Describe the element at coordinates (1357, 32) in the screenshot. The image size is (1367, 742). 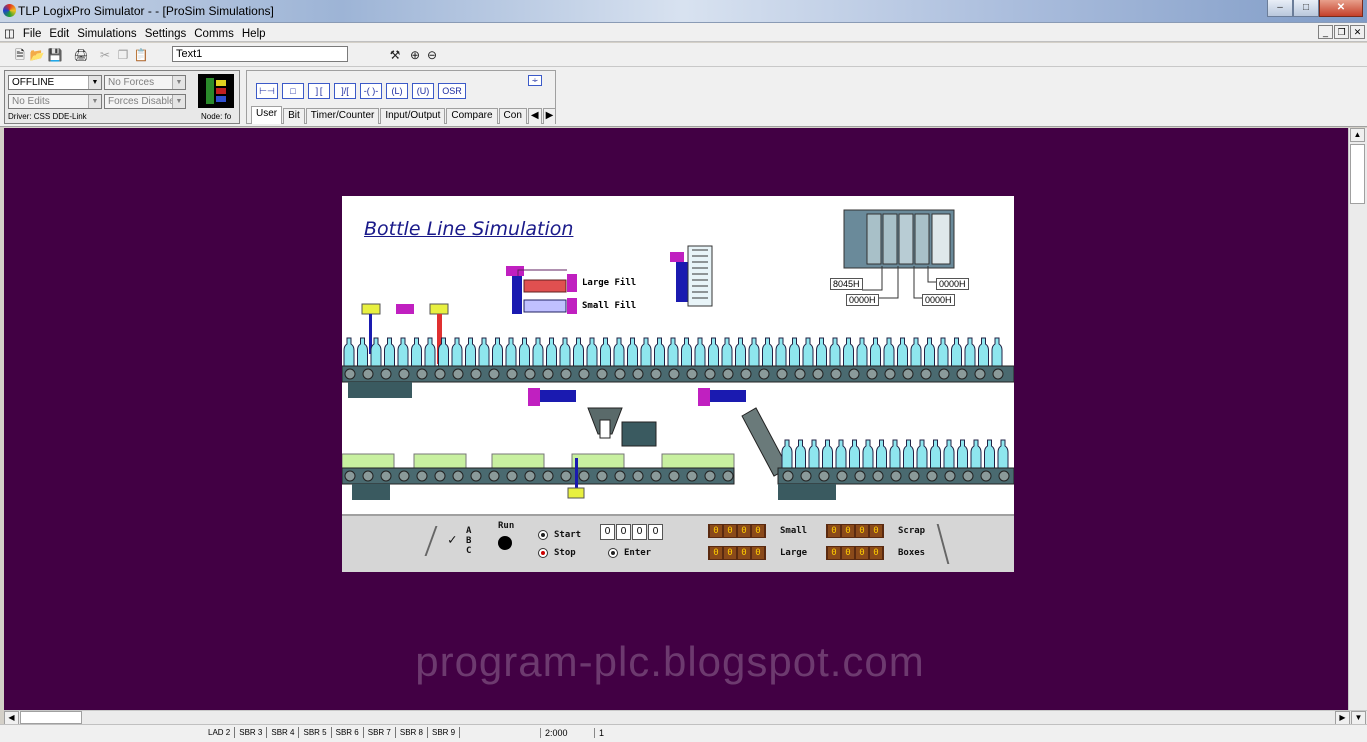
I see `mdi-close-button: ✕` at that location.